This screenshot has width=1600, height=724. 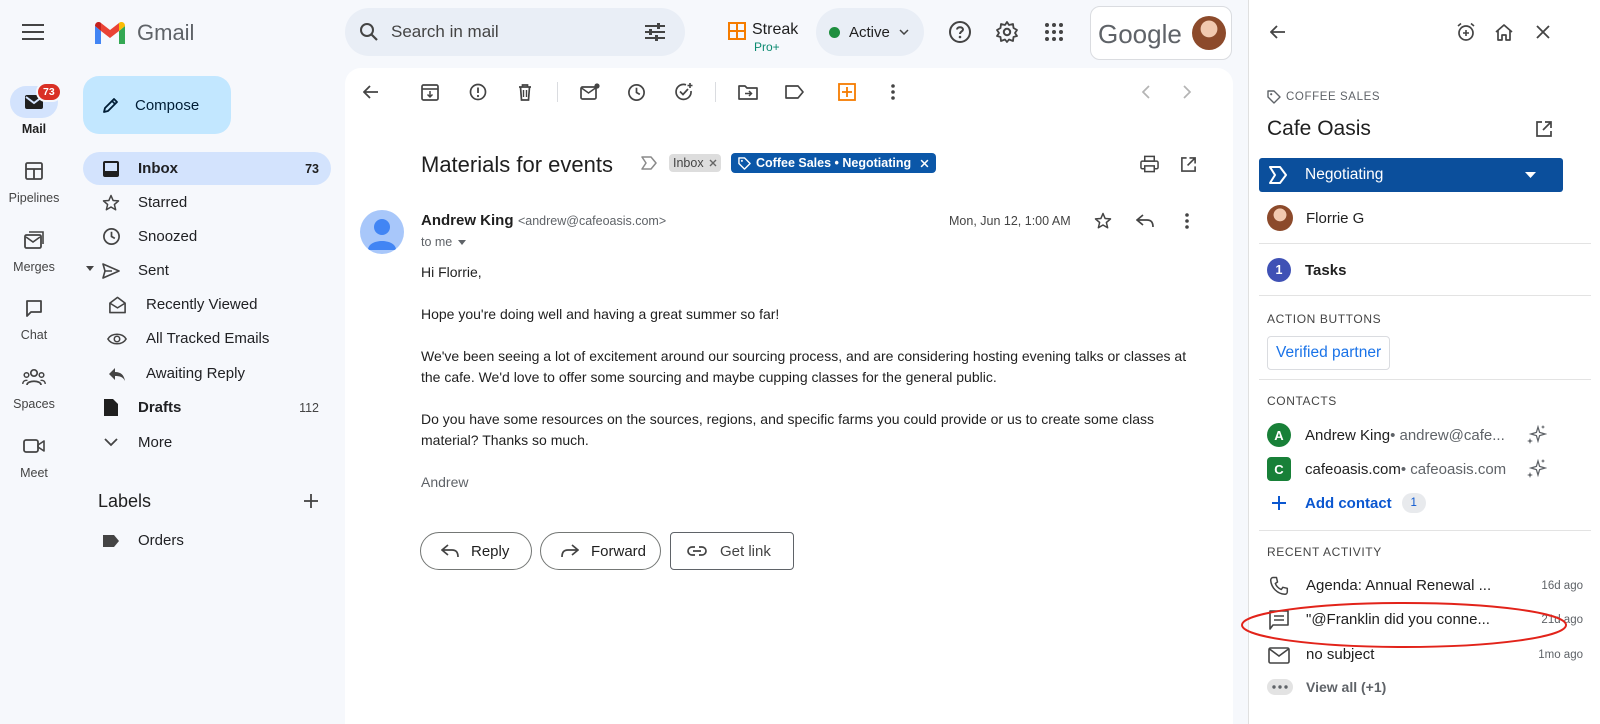 What do you see at coordinates (490, 551) in the screenshot?
I see `reply-label: Reply` at bounding box center [490, 551].